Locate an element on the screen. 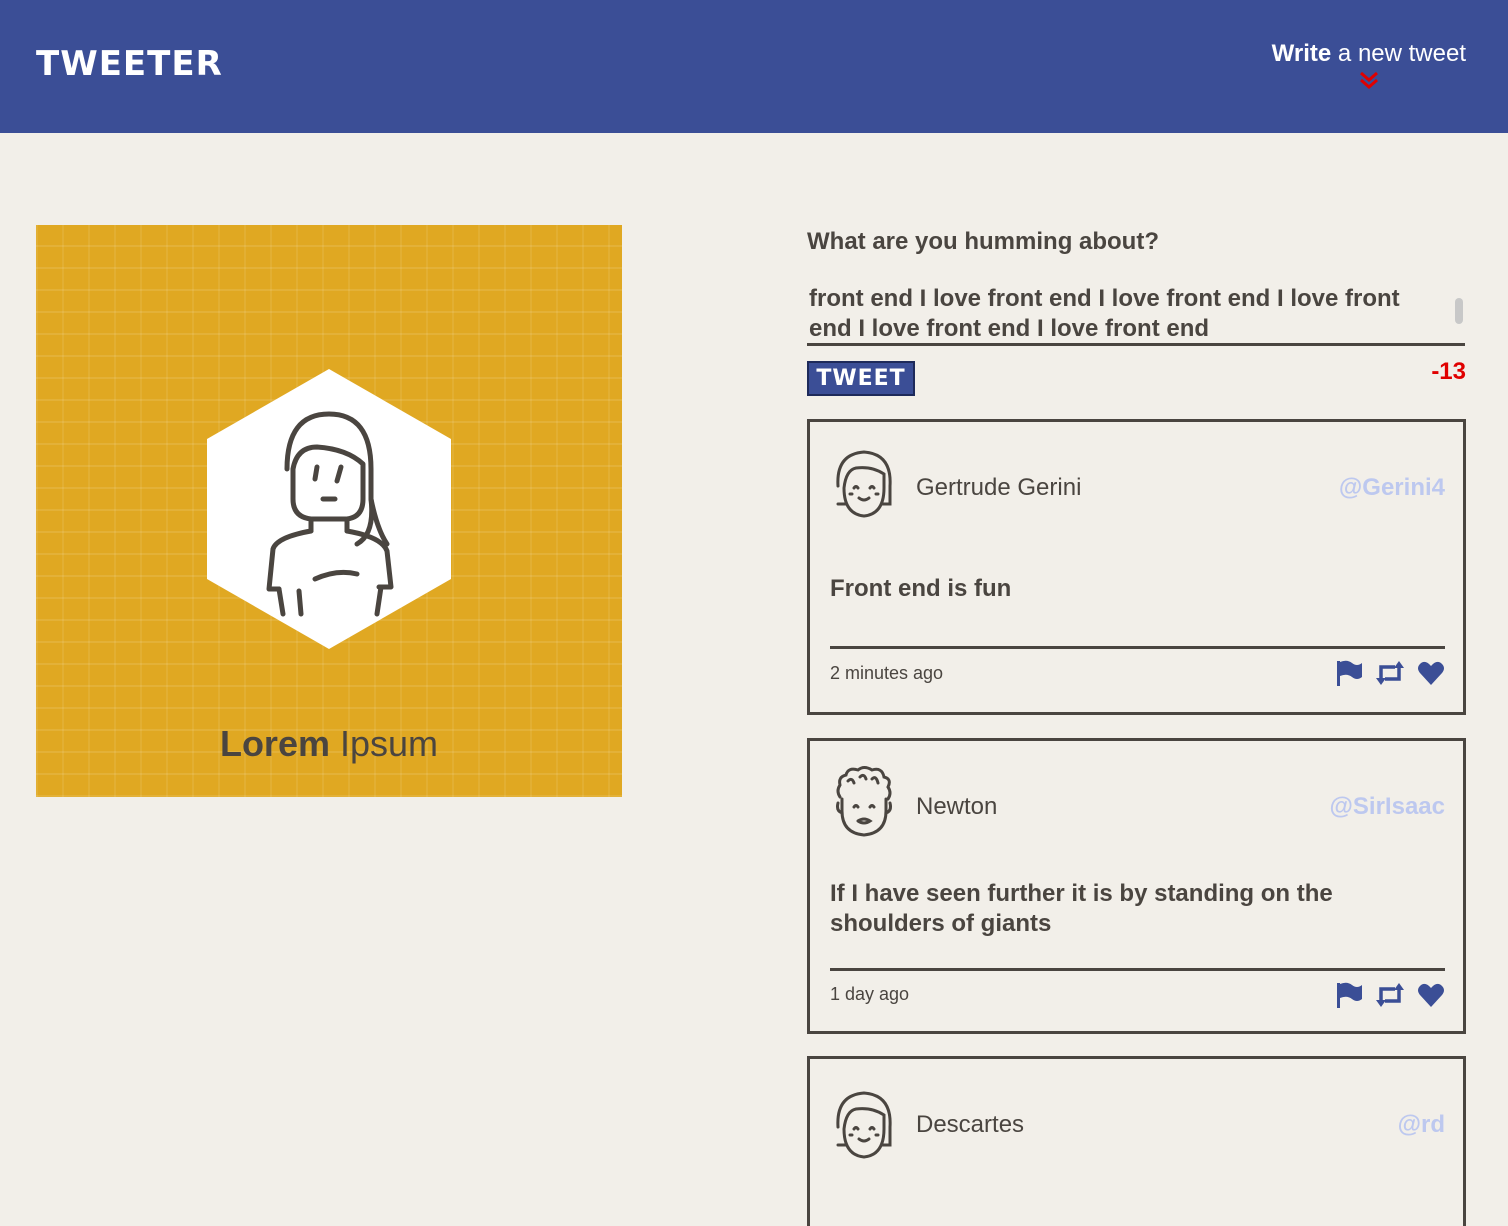 The image size is (1508, 1226). top-nav: TWEETER Write a new tweet is located at coordinates (754, 66).